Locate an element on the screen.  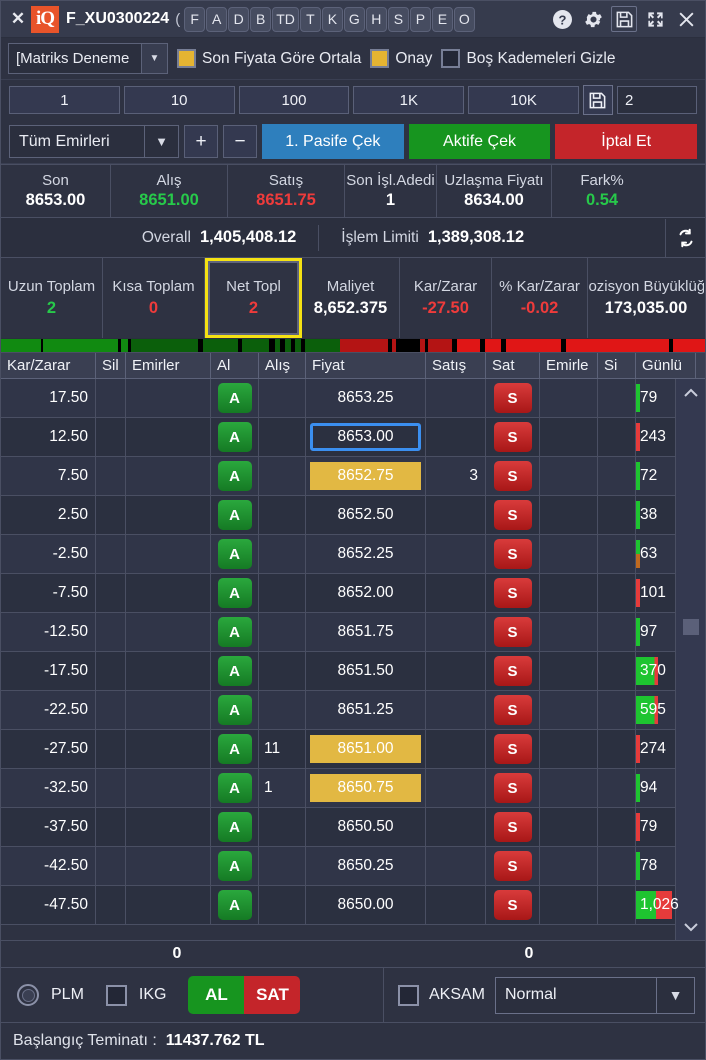
table-row: -42.50 A 8650.25 S 78 is located at coordinates (353, 866).